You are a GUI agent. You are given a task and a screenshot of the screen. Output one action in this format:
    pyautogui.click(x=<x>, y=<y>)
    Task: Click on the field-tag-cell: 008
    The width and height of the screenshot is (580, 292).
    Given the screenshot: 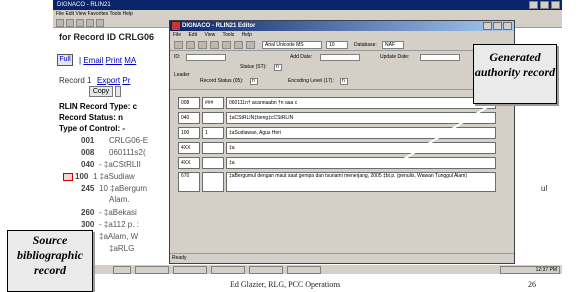 What is the action you would take?
    pyautogui.click(x=189, y=103)
    